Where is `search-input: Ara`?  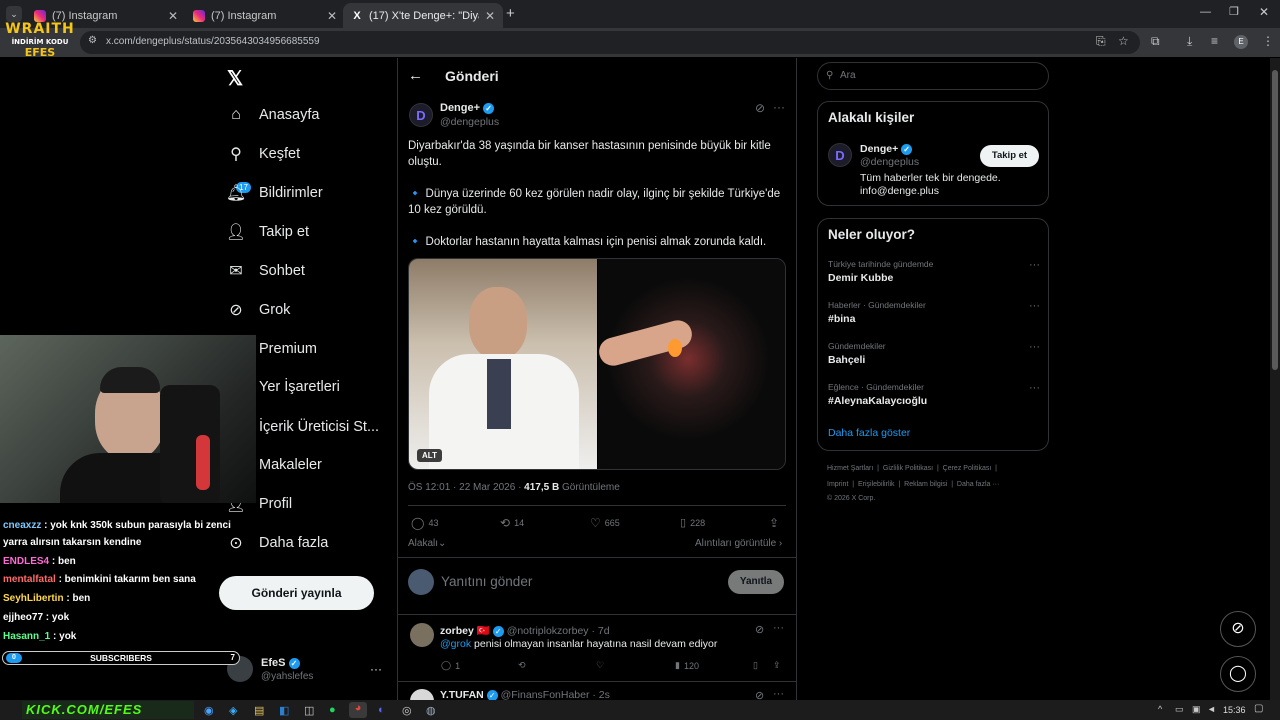
search-input: Ara is located at coordinates (933, 76).